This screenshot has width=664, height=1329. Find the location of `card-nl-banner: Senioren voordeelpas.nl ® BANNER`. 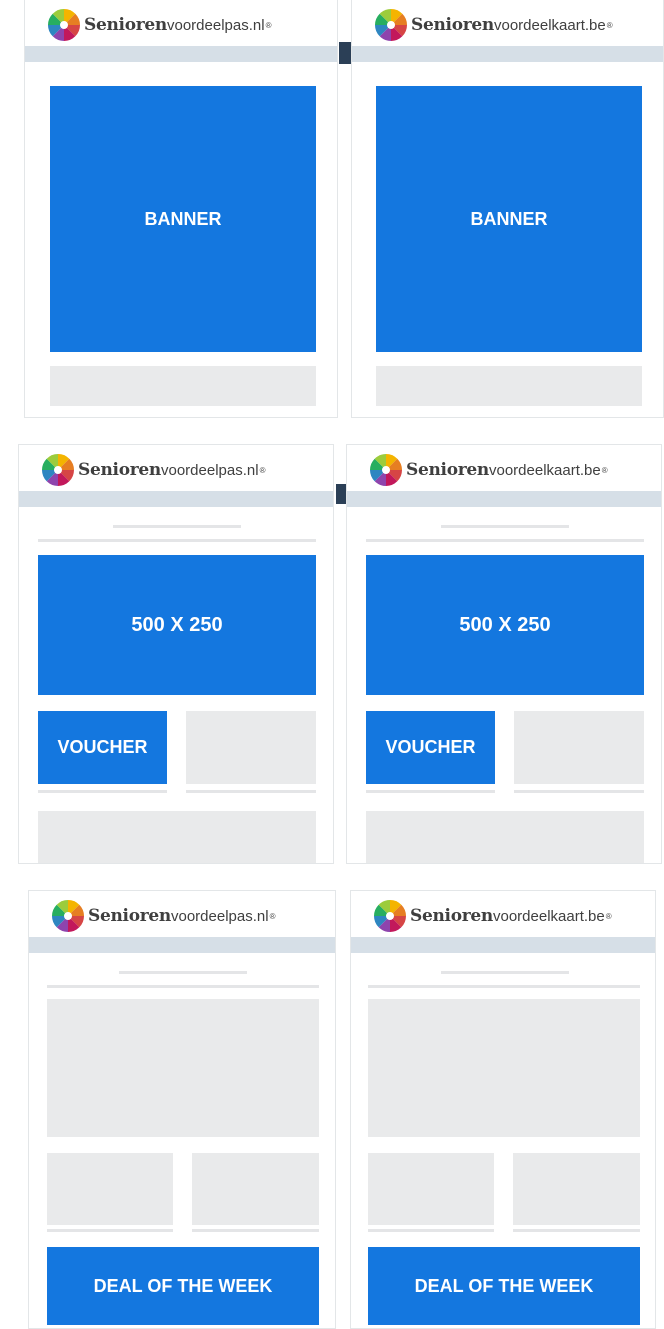

card-nl-banner: Senioren voordeelpas.nl ® BANNER is located at coordinates (181, 209).